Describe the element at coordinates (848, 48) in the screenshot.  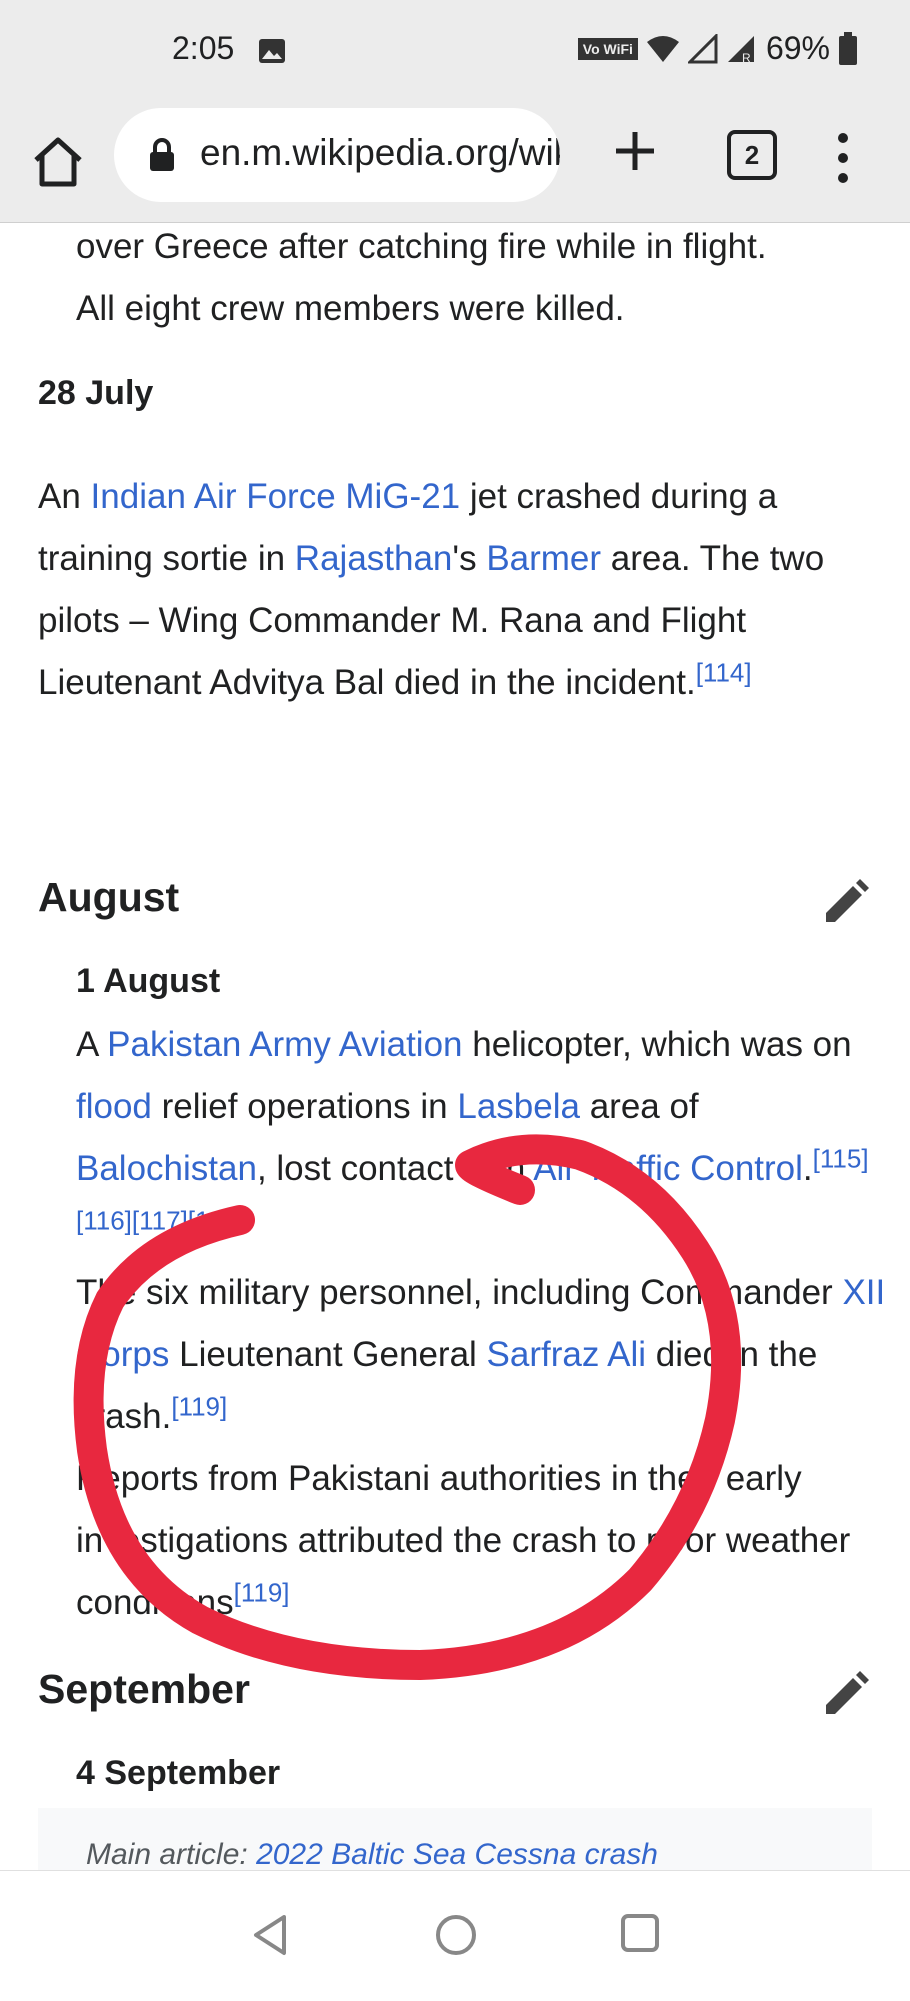
I see `battery-icon` at that location.